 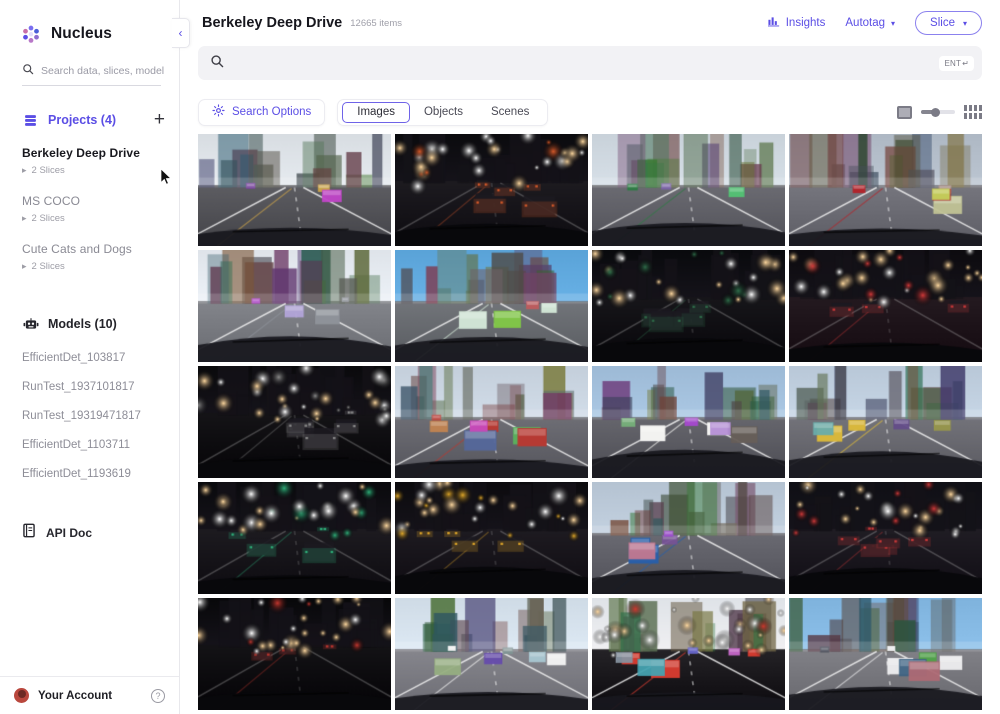 What do you see at coordinates (965, 63) in the screenshot?
I see `enter-return-icon: ↵` at bounding box center [965, 63].